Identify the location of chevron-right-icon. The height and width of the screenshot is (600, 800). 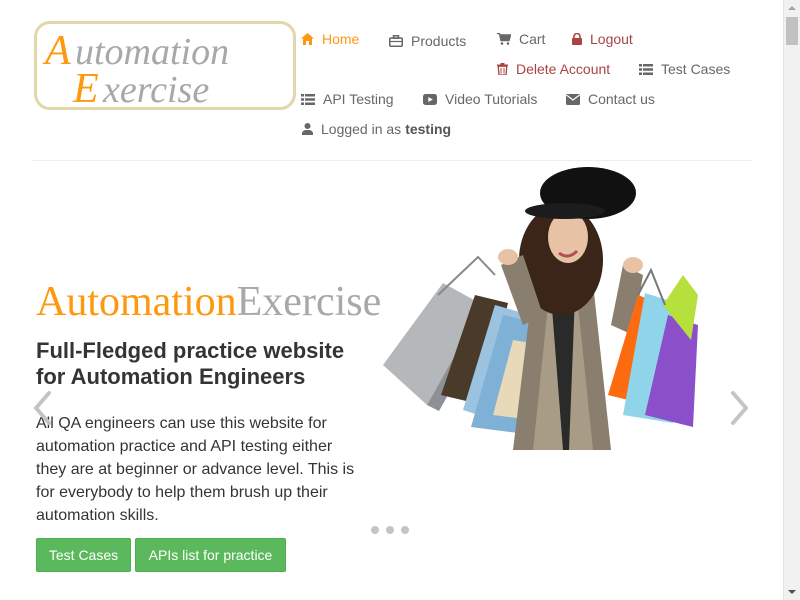
(739, 408).